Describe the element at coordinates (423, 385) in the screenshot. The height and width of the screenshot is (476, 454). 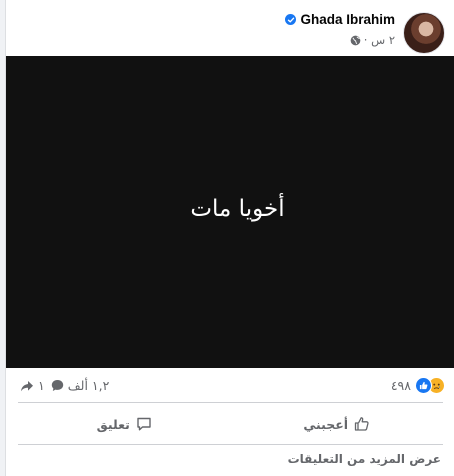
I see `like-icon` at that location.